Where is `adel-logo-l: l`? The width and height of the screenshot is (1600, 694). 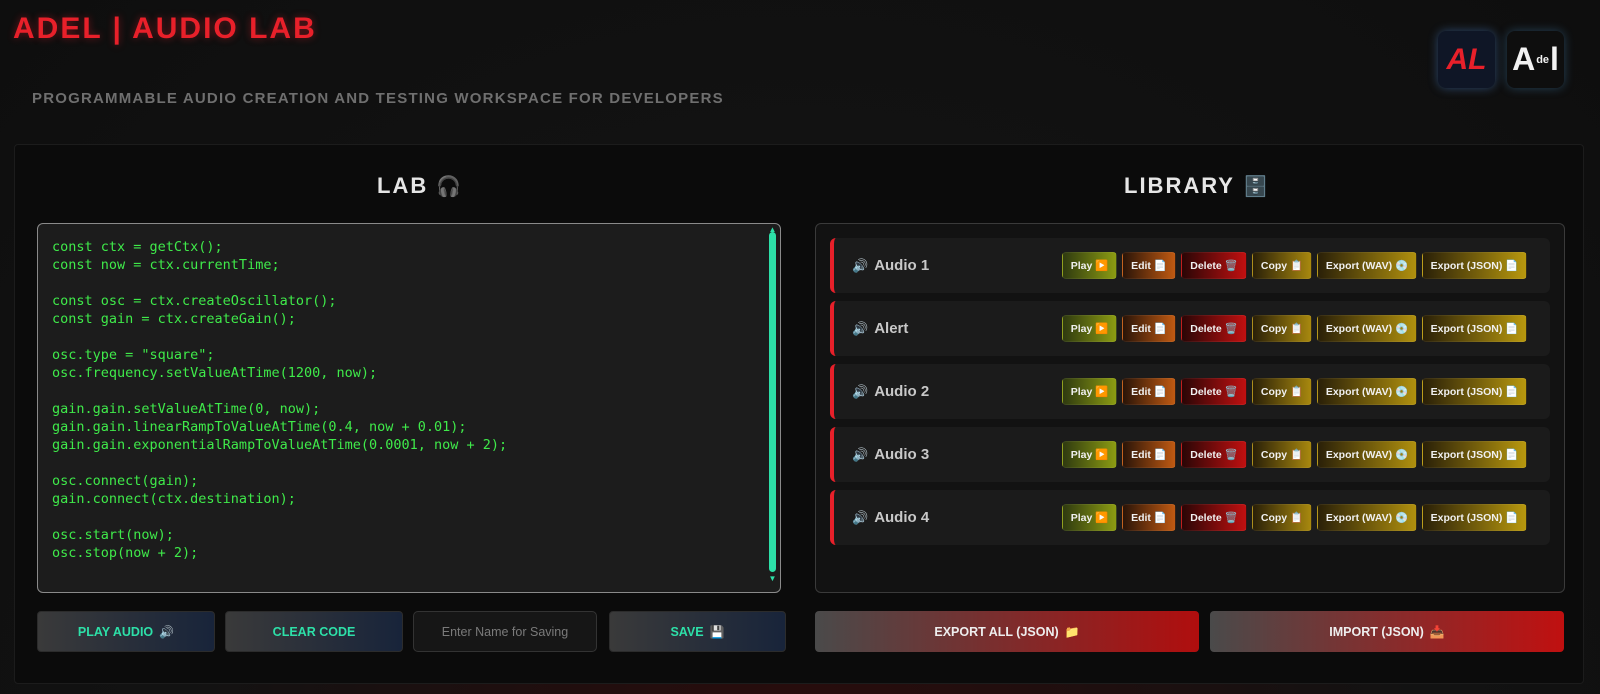
adel-logo-l: l is located at coordinates (1554, 59).